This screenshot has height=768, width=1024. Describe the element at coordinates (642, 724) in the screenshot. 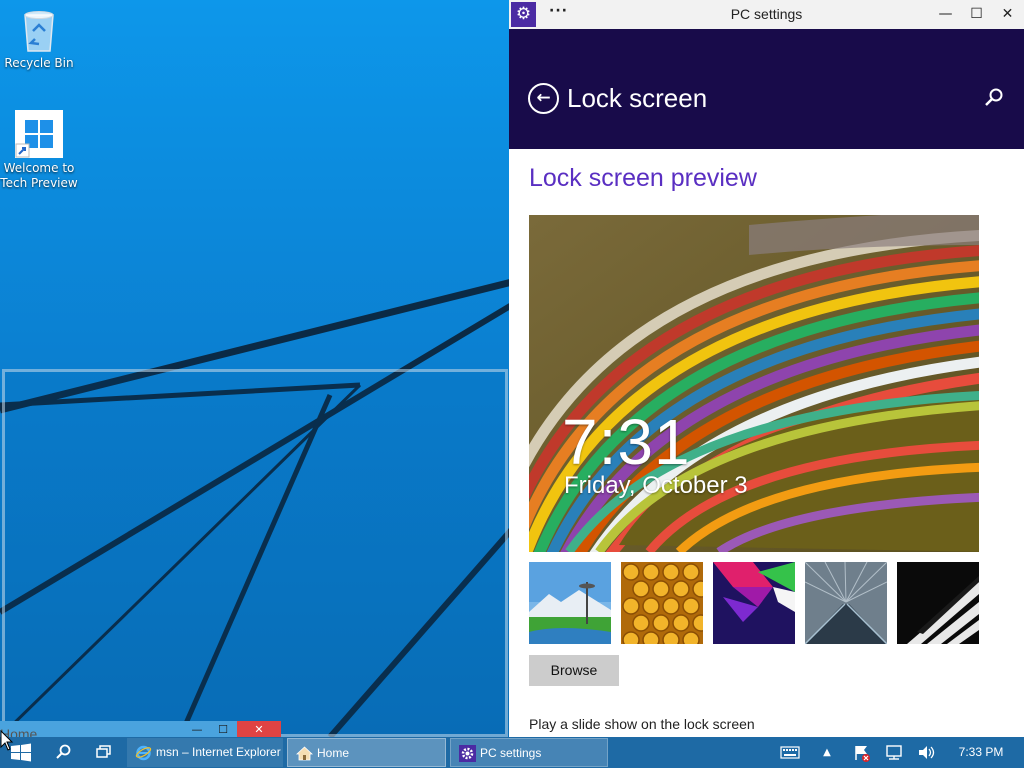

I see `slideshow-label: Play a slide show on the lock screen` at that location.